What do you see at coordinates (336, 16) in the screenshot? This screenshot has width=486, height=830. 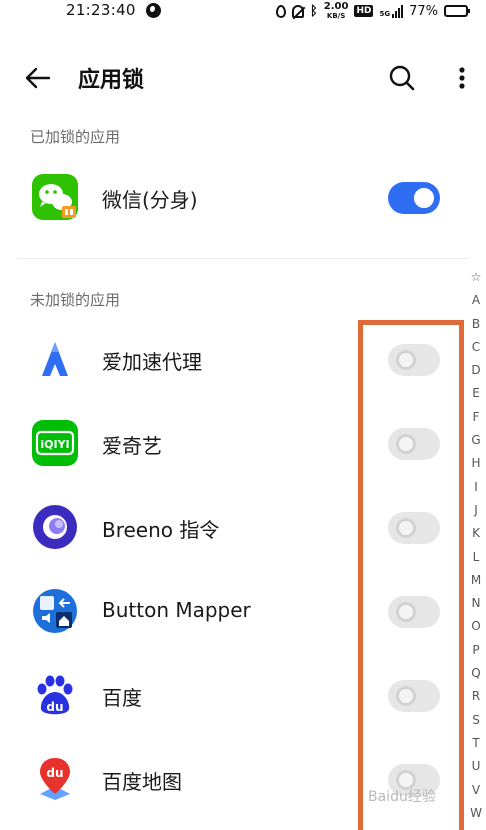 I see `network-speed-unit: KB/S` at bounding box center [336, 16].